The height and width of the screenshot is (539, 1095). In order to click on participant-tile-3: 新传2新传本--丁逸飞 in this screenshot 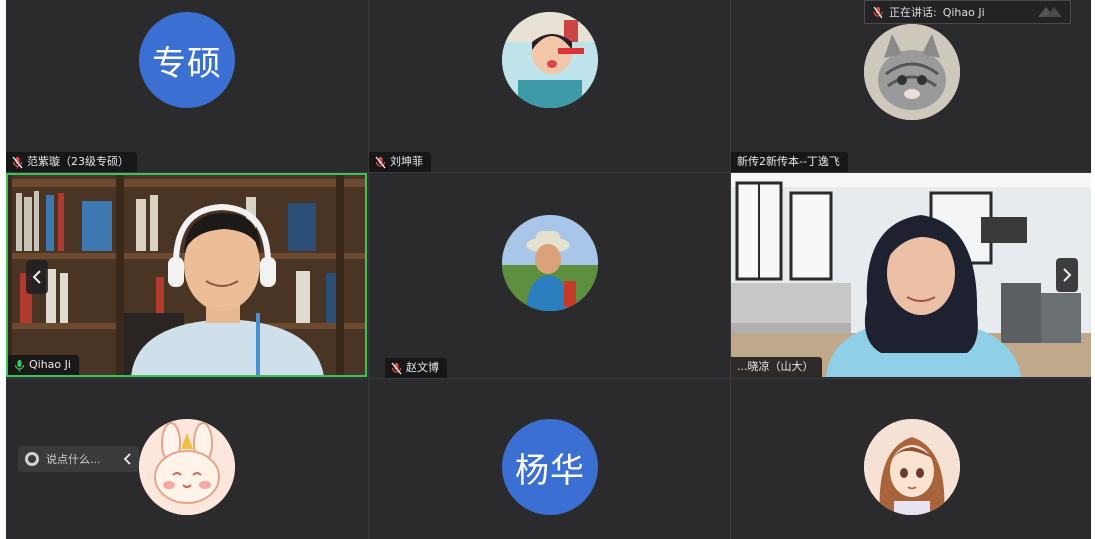, I will do `click(911, 86)`.